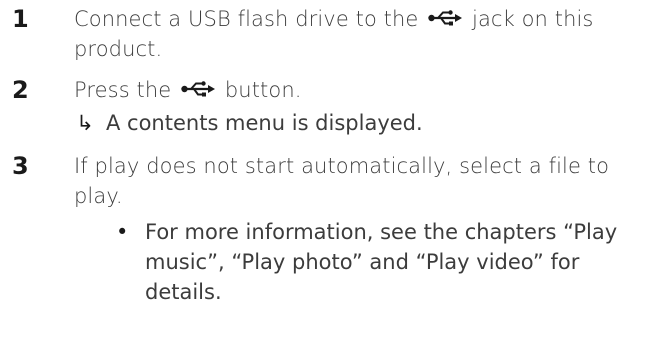 The width and height of the screenshot is (645, 345). What do you see at coordinates (20, 19) in the screenshot?
I see `step-number: 1` at bounding box center [20, 19].